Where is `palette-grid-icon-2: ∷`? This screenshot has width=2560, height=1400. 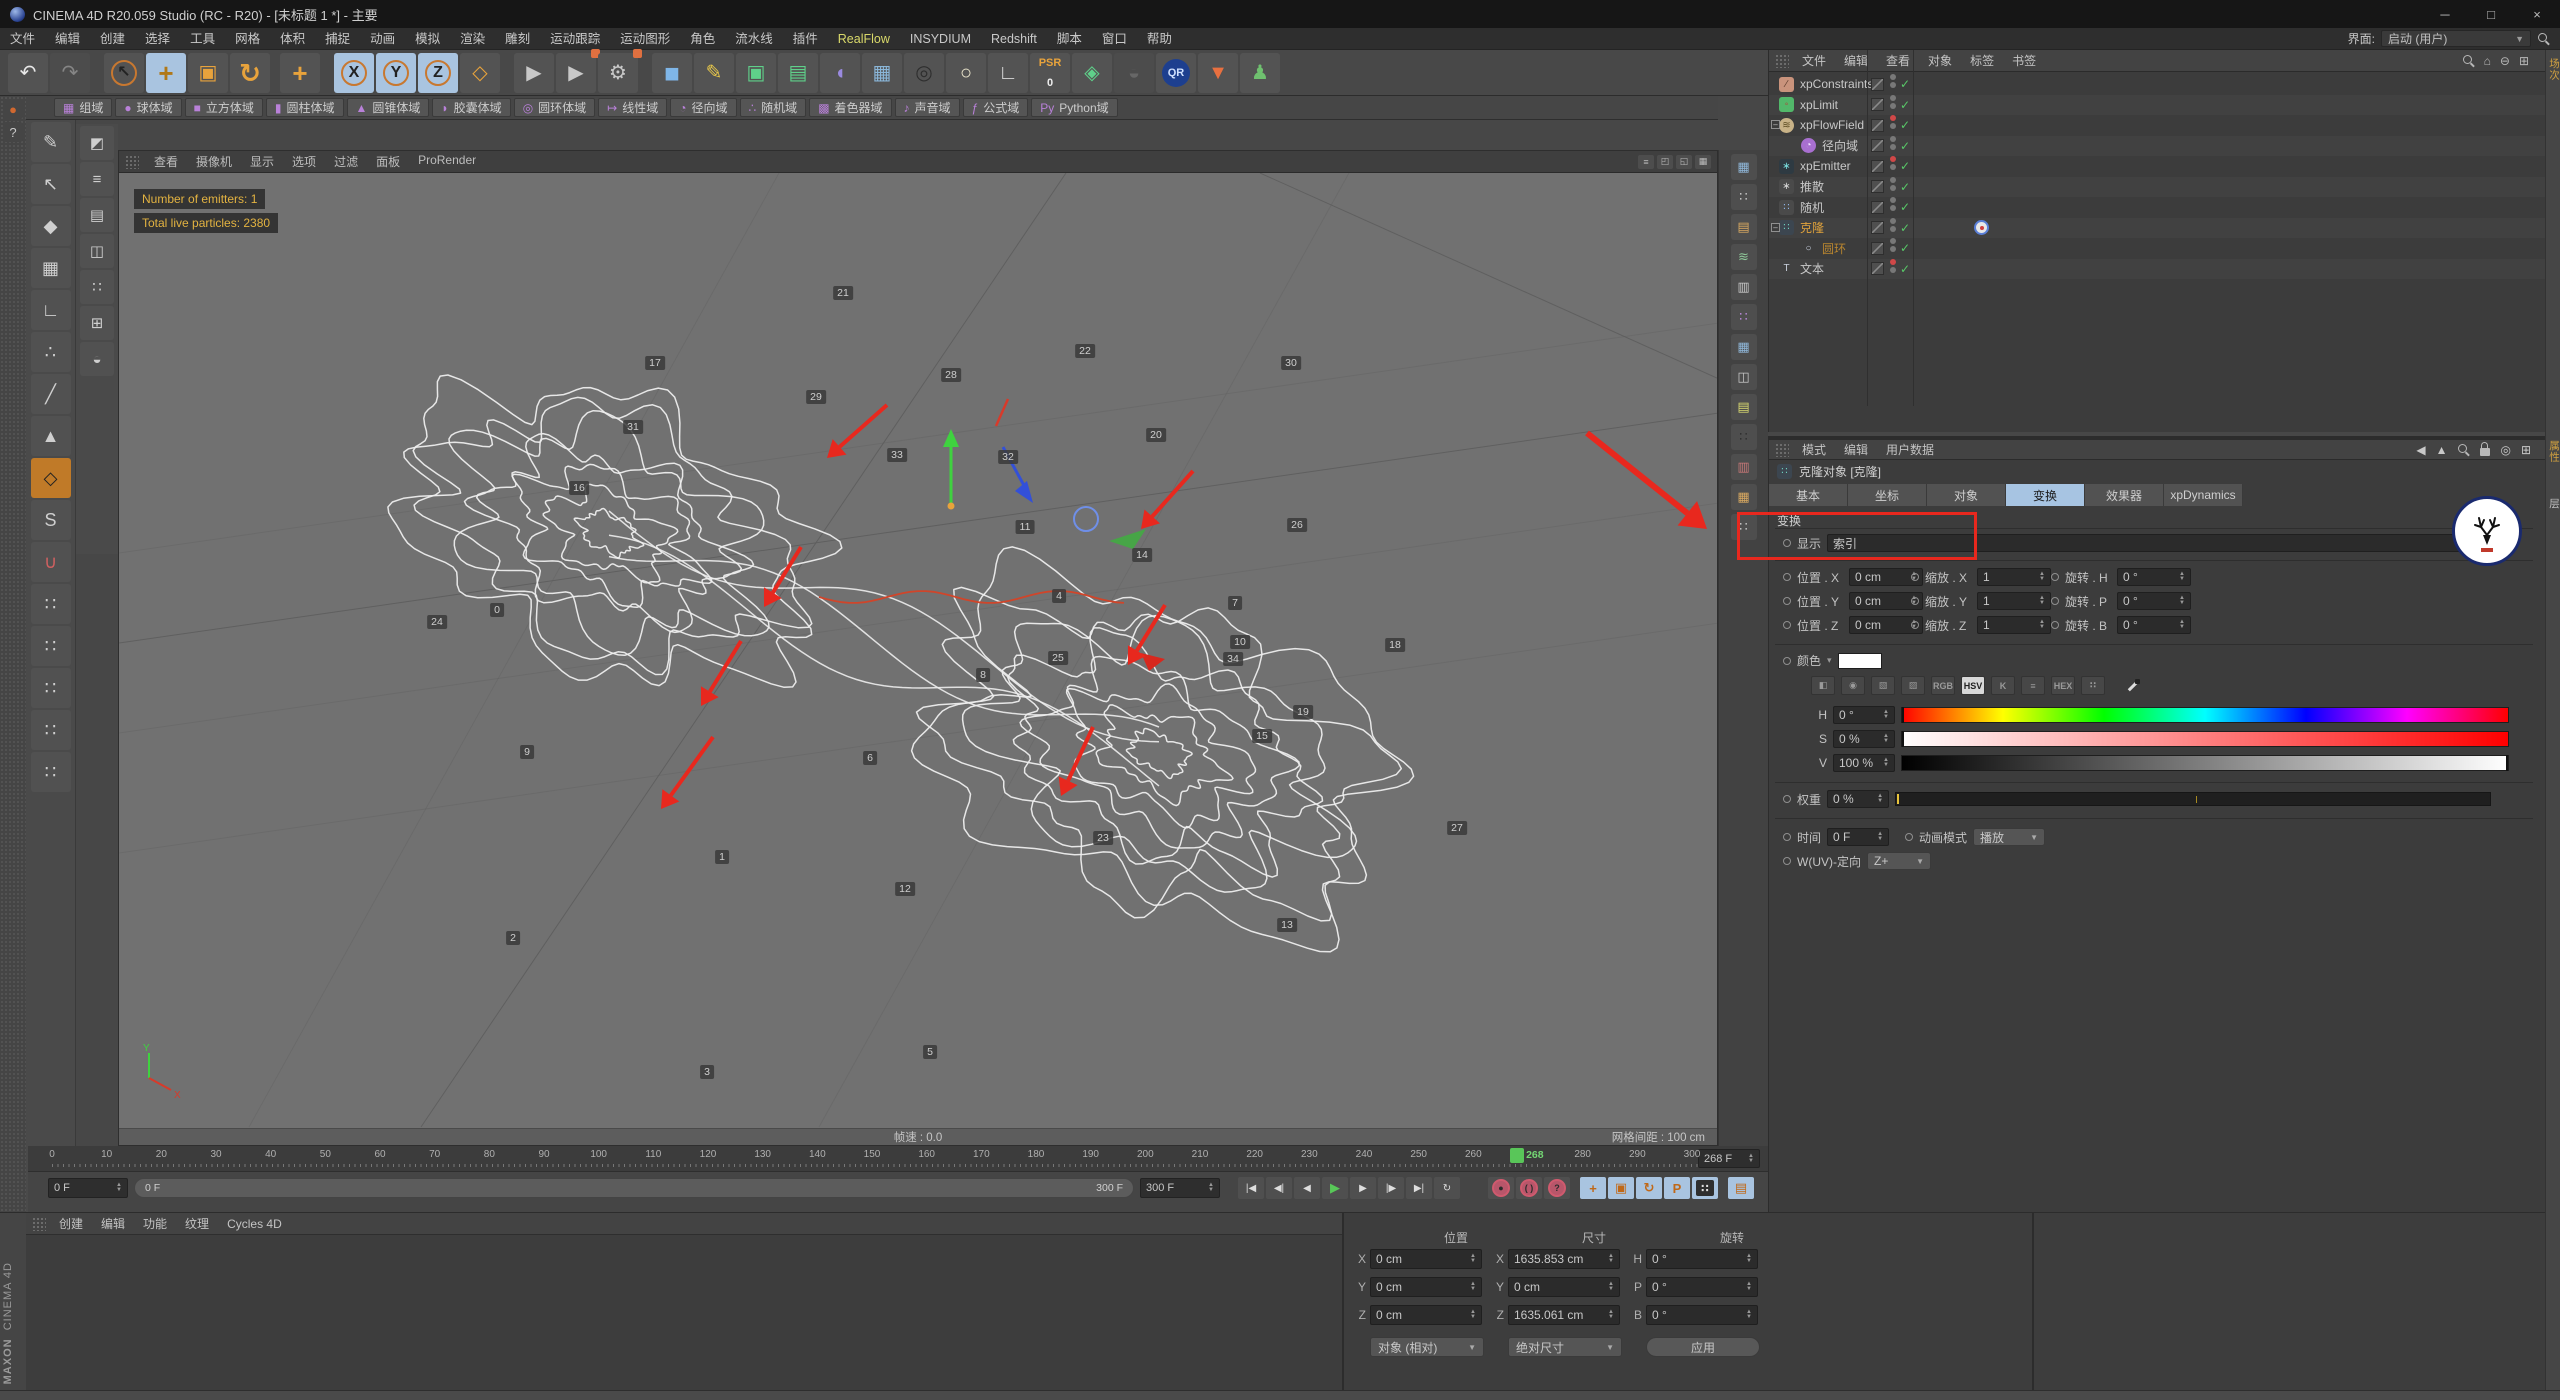 palette-grid-icon-2: ∷ is located at coordinates (50, 688).